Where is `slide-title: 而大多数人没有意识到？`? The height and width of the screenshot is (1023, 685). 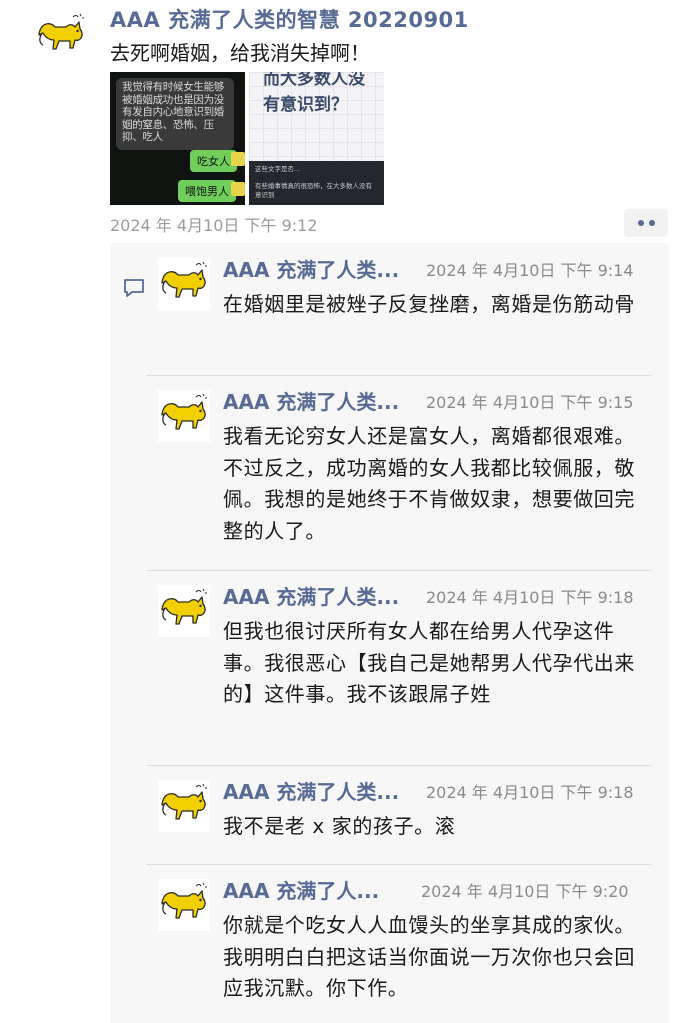
slide-title: 而大多数人没有意识到？ is located at coordinates (314, 93).